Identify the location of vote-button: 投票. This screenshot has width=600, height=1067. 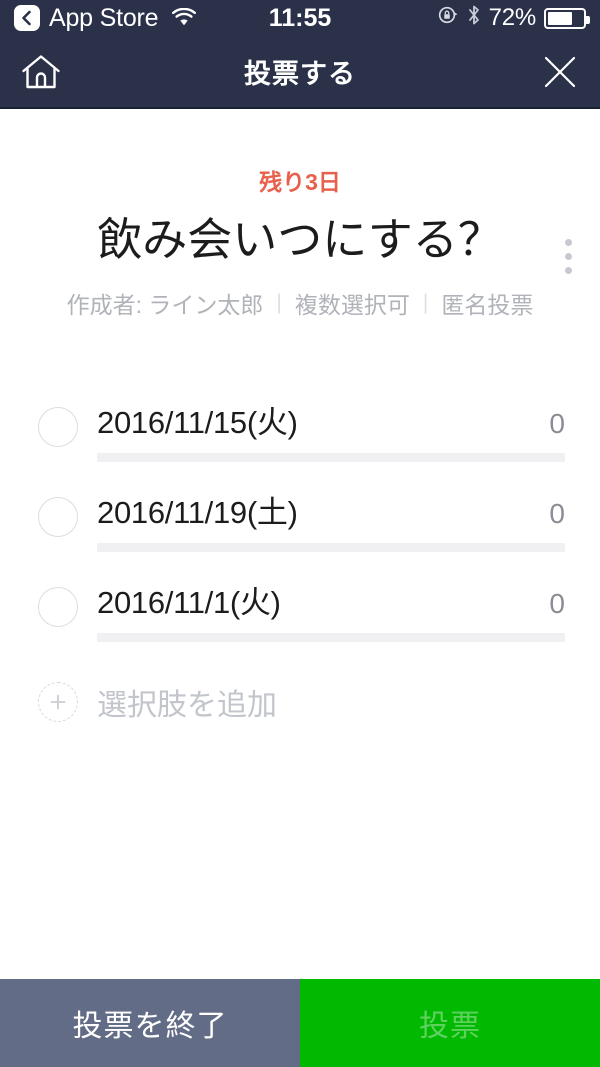
(450, 1023).